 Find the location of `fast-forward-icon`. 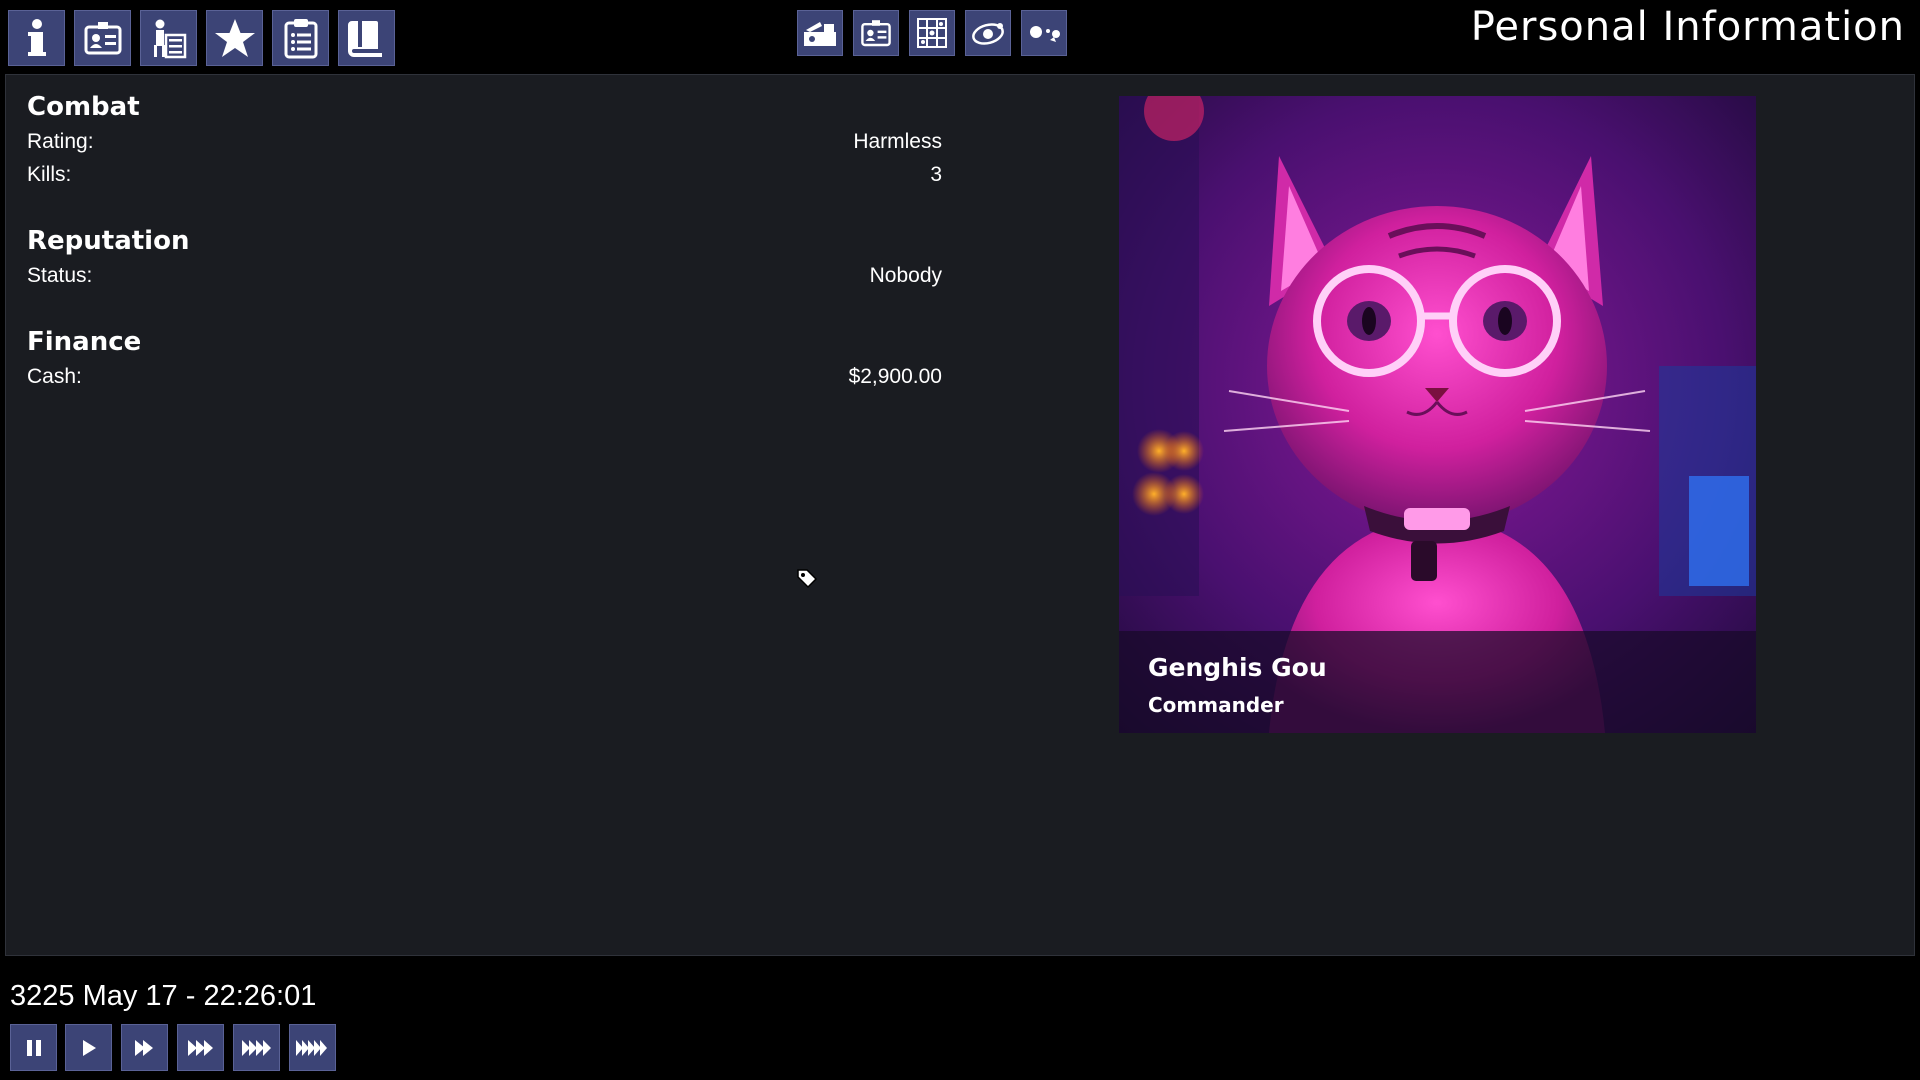

fast-forward-icon is located at coordinates (145, 1048).